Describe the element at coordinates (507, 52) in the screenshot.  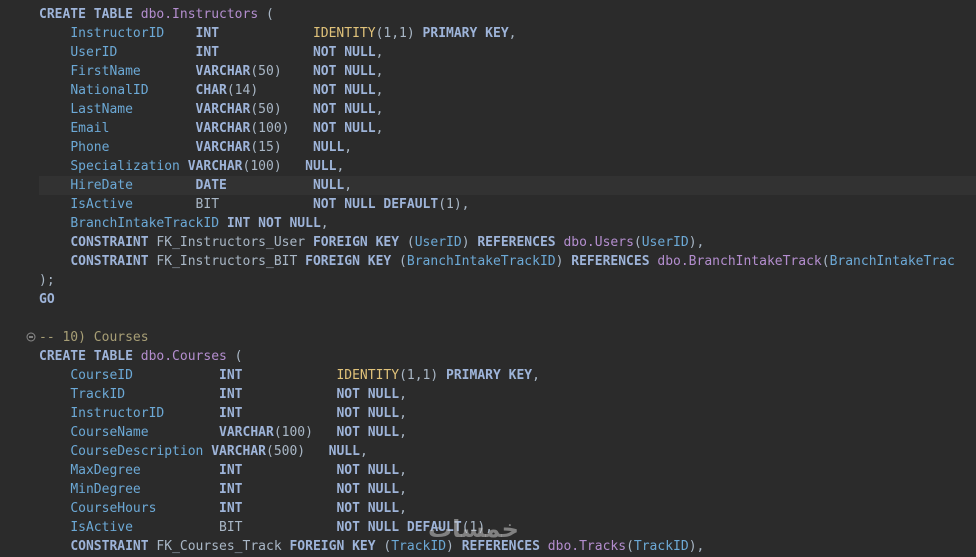
I see `code-line: UserID INT NOT NULL,` at that location.